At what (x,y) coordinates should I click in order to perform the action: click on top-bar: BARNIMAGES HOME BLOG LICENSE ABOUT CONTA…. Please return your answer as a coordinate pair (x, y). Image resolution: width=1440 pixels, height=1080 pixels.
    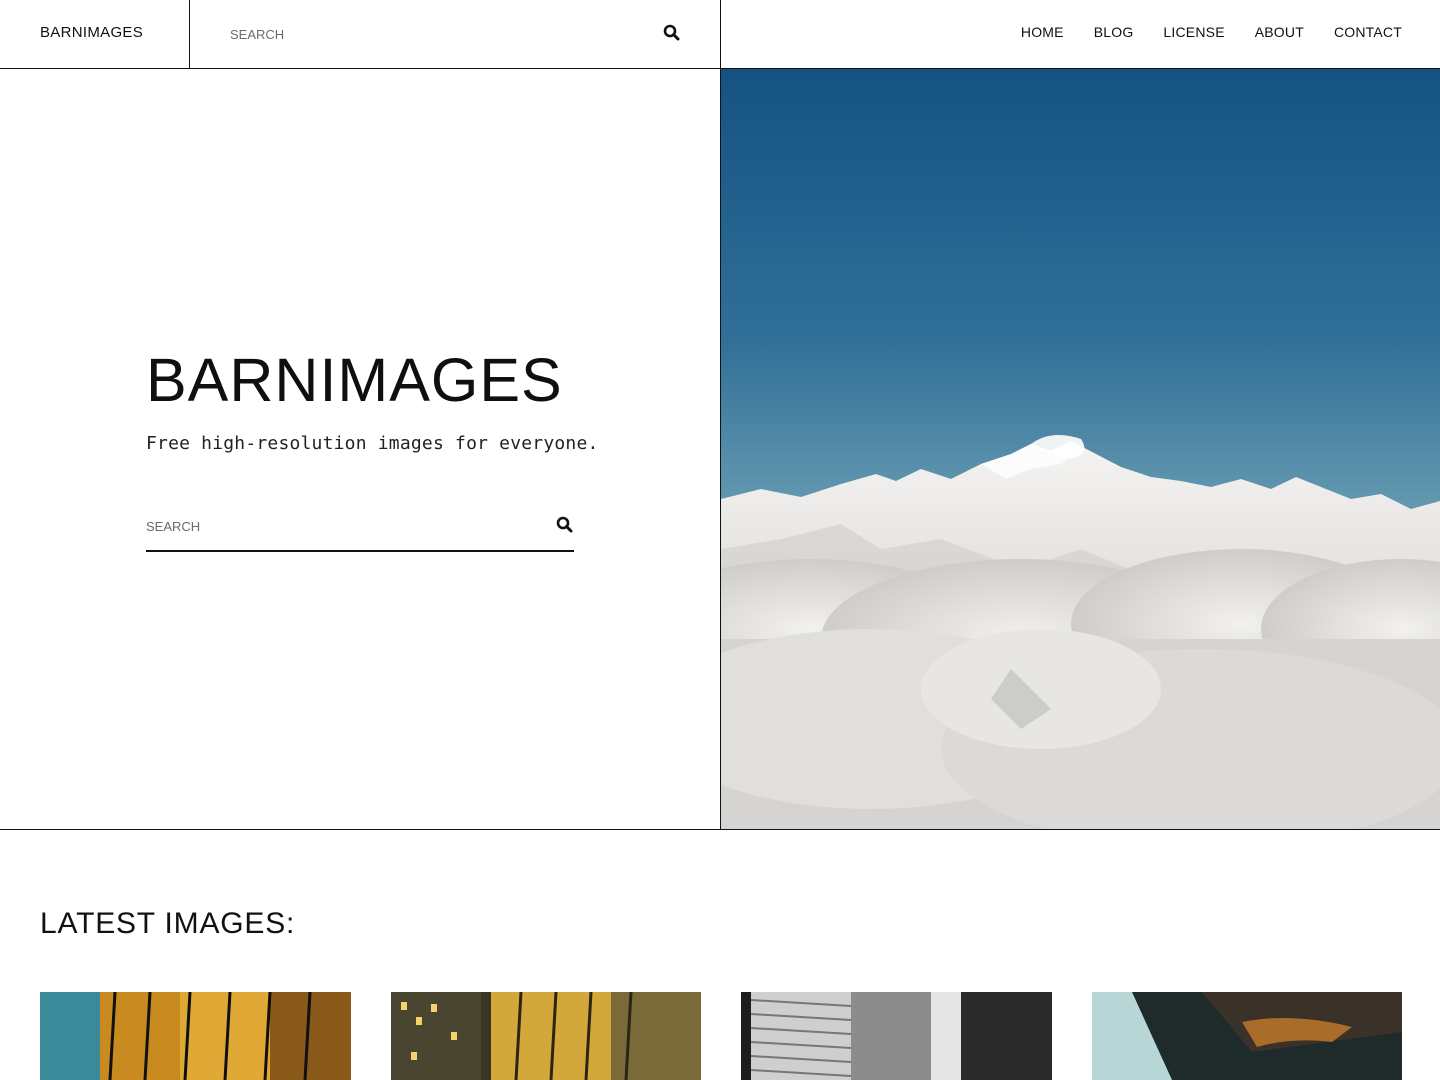
    Looking at the image, I should click on (720, 34).